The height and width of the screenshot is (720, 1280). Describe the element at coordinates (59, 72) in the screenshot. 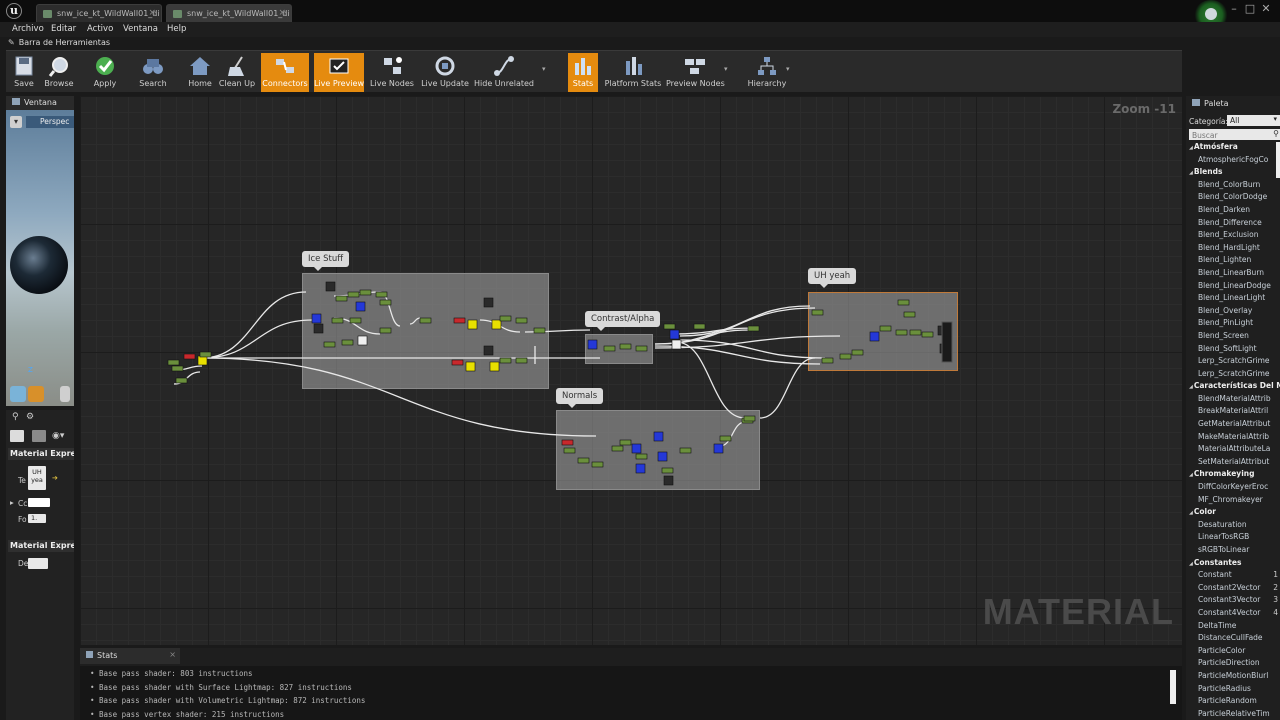

I see `browse-button: Browse` at that location.